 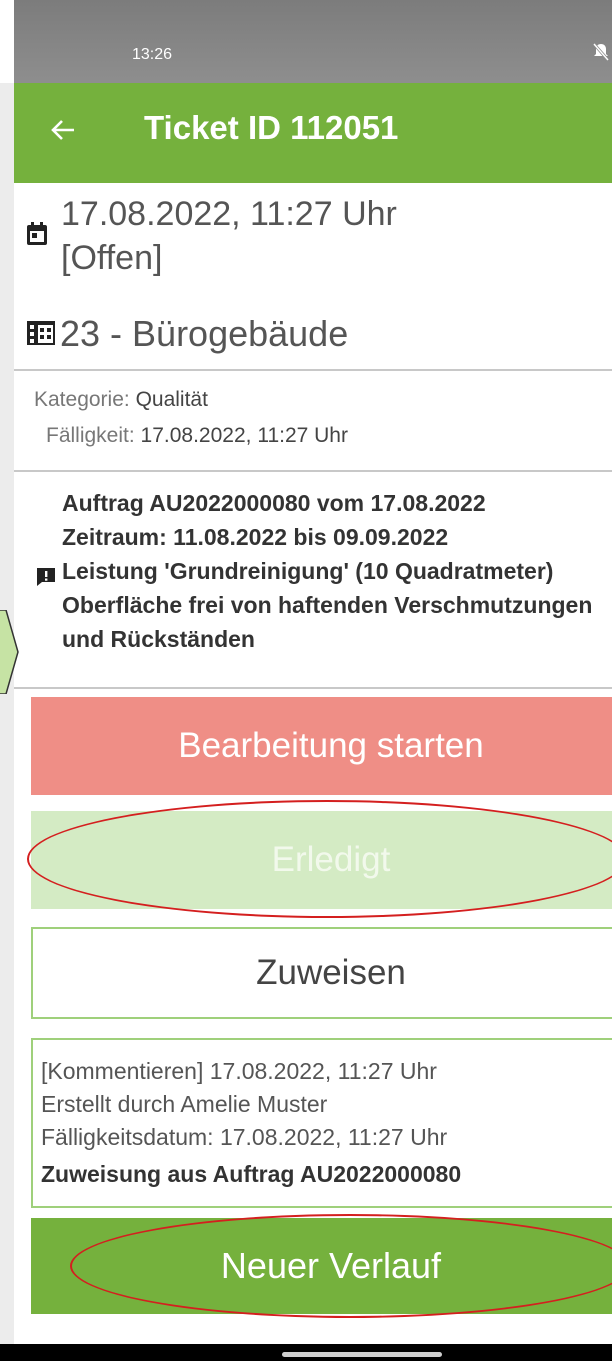 What do you see at coordinates (7, 722) in the screenshot?
I see `left-edge-shadow` at bounding box center [7, 722].